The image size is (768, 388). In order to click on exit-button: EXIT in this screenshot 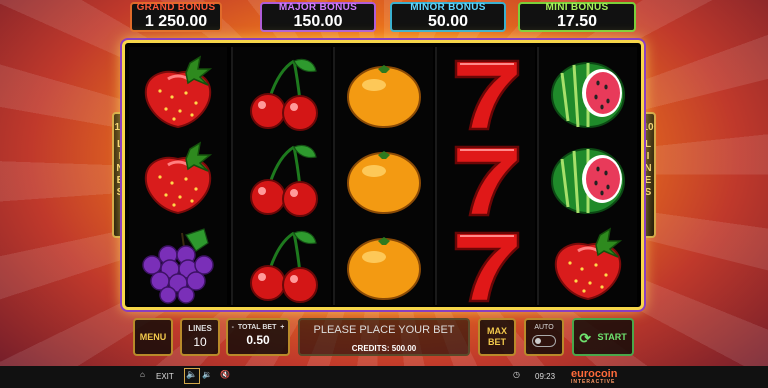, I will do `click(165, 376)`.